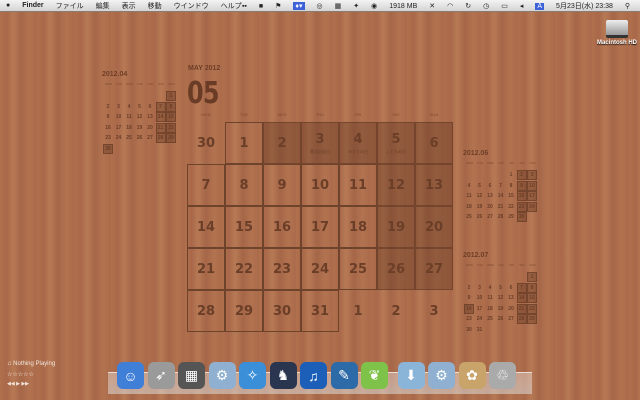 The image size is (640, 400). Describe the element at coordinates (283, 375) in the screenshot. I see `dock-icon-chess: ♞` at that location.